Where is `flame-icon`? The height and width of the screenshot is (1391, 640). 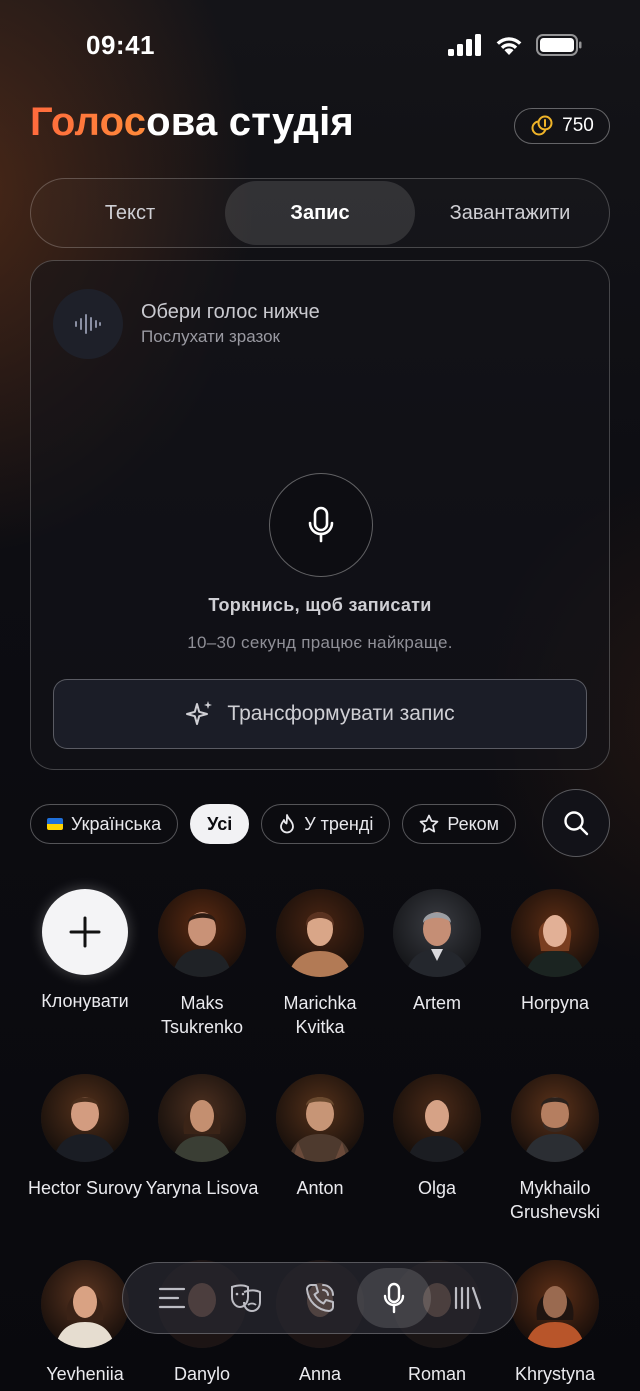 flame-icon is located at coordinates (287, 824).